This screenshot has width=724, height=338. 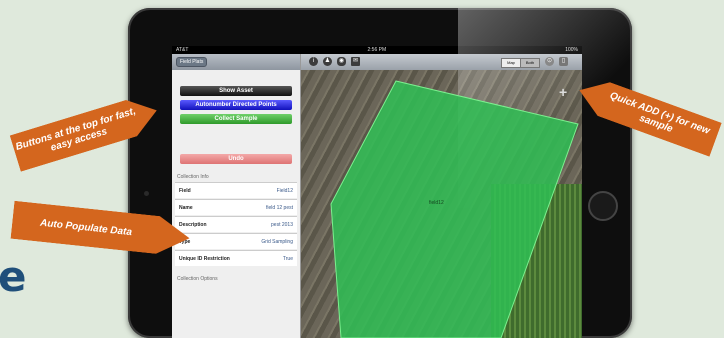 What do you see at coordinates (287, 259) in the screenshot?
I see `row-value: True` at bounding box center [287, 259].